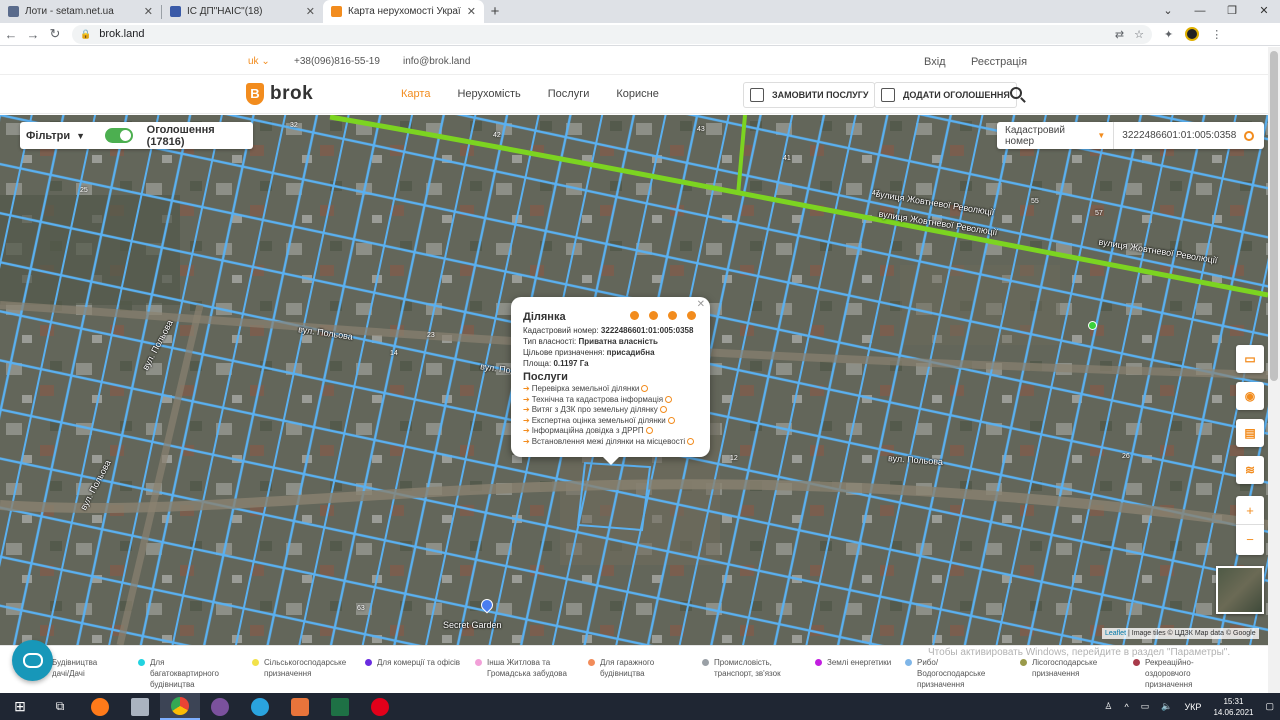 This screenshot has height=720, width=1280. Describe the element at coordinates (80, 11) in the screenshot. I see `browser-tab: Лоти - setam.net.ua ✕` at that location.